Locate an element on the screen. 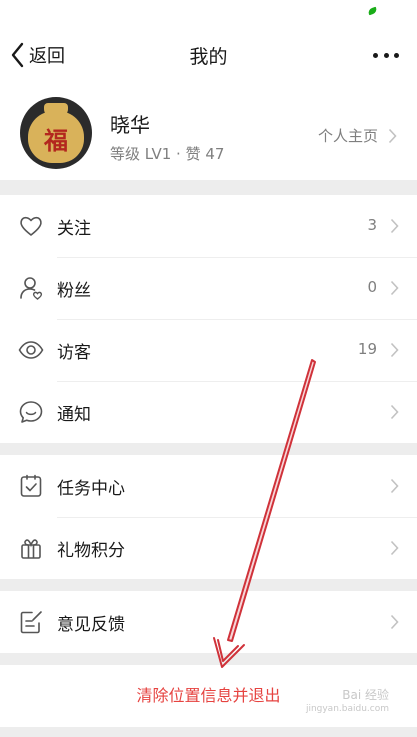 The image size is (417, 737). feedback-icon is located at coordinates (31, 622).